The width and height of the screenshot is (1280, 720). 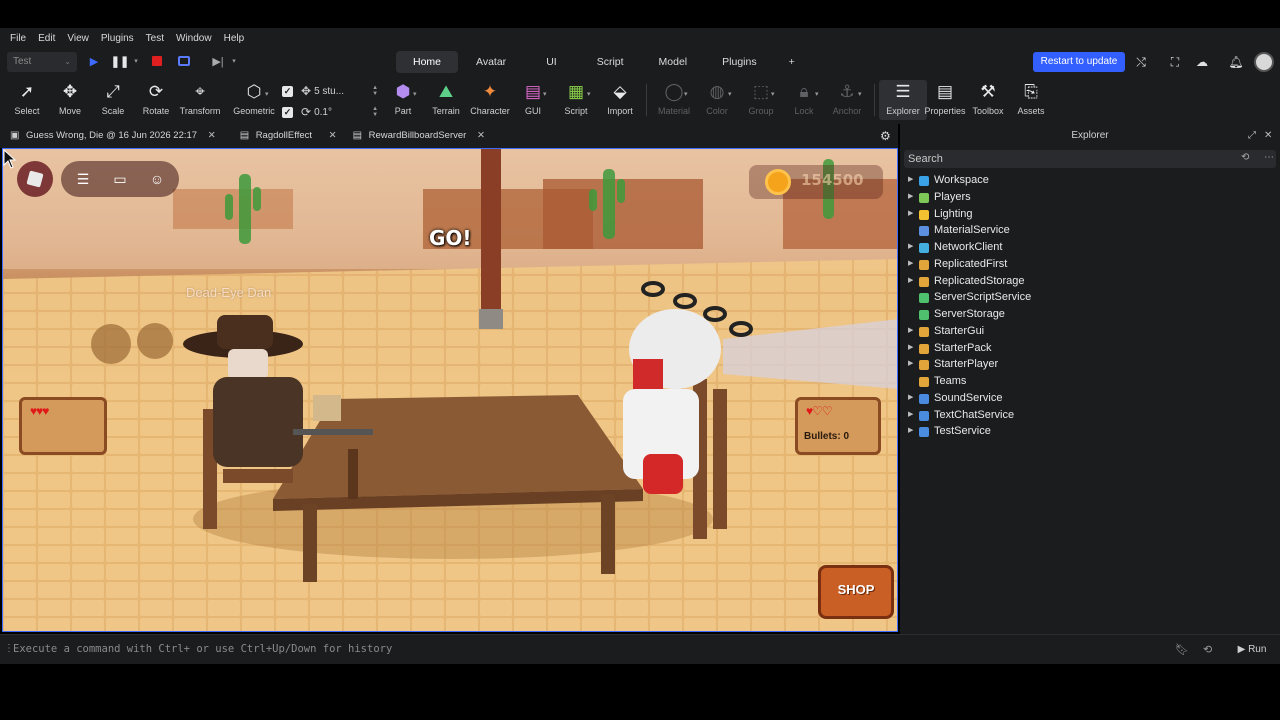 I want to click on roblox-menu-button, so click(x=35, y=179).